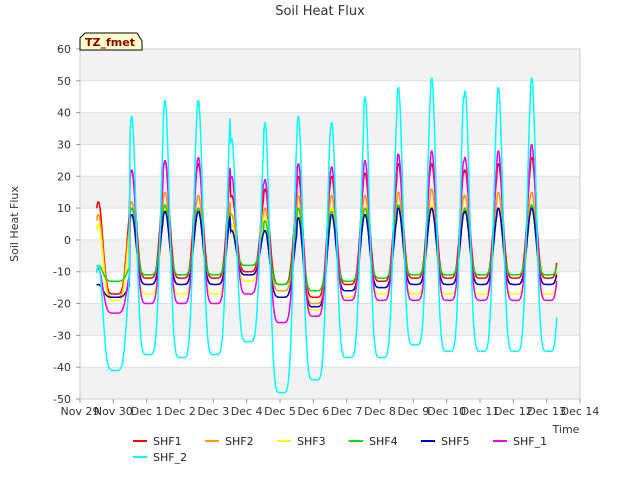 Image resolution: width=640 pixels, height=480 pixels. Describe the element at coordinates (239, 441) in the screenshot. I see `legend-label: SHF2` at that location.